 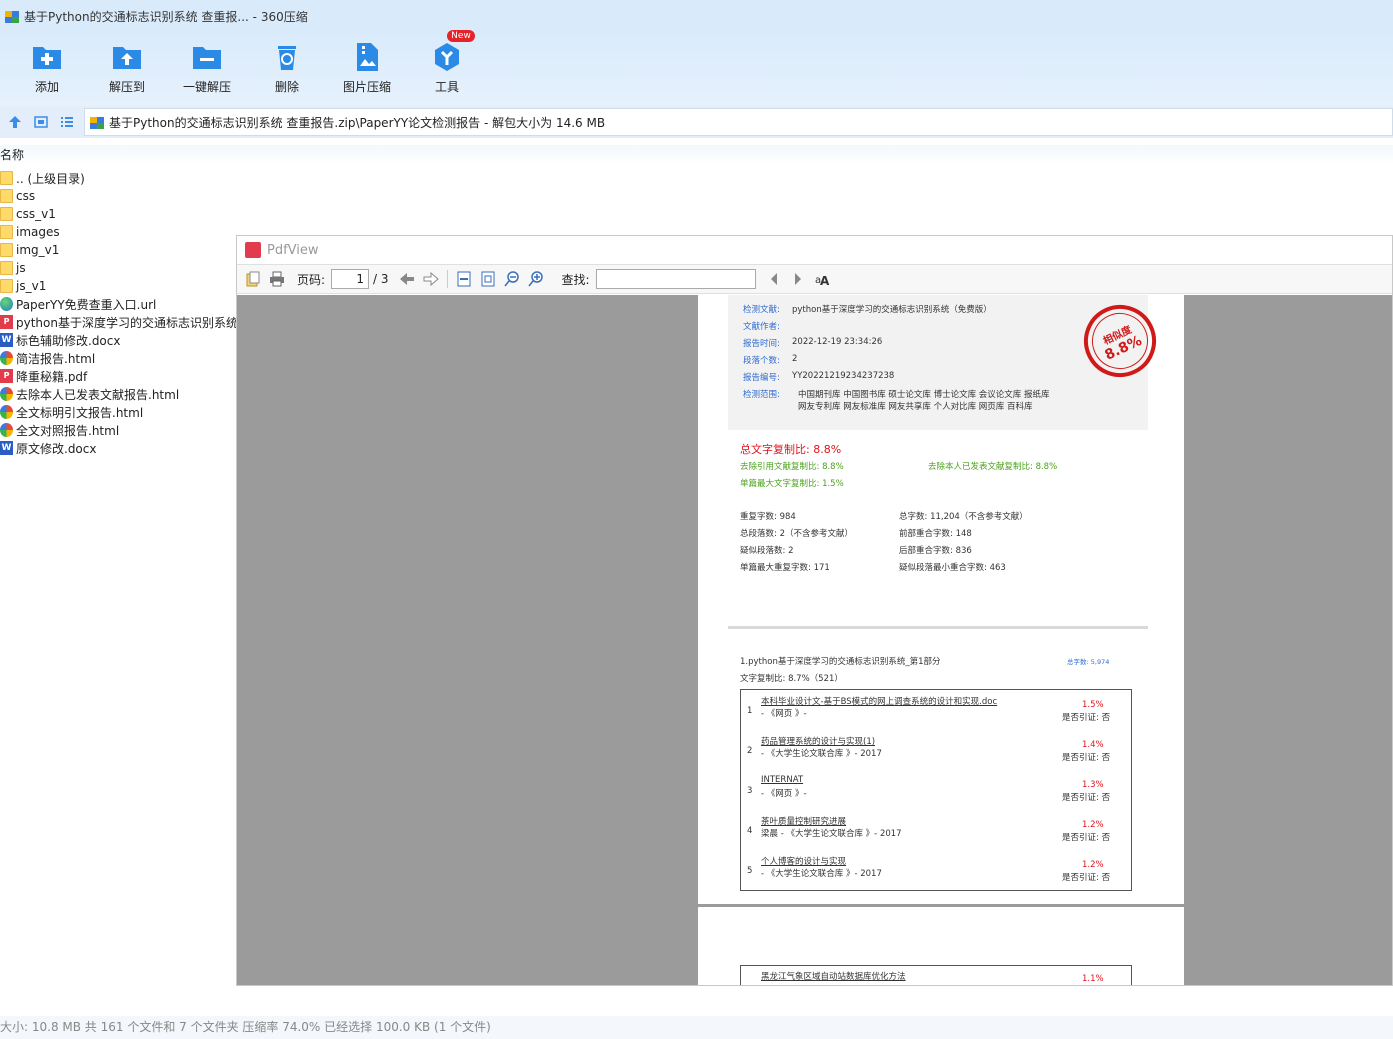 I want to click on list-item: 简洁报告.html, so click(x=119, y=358).